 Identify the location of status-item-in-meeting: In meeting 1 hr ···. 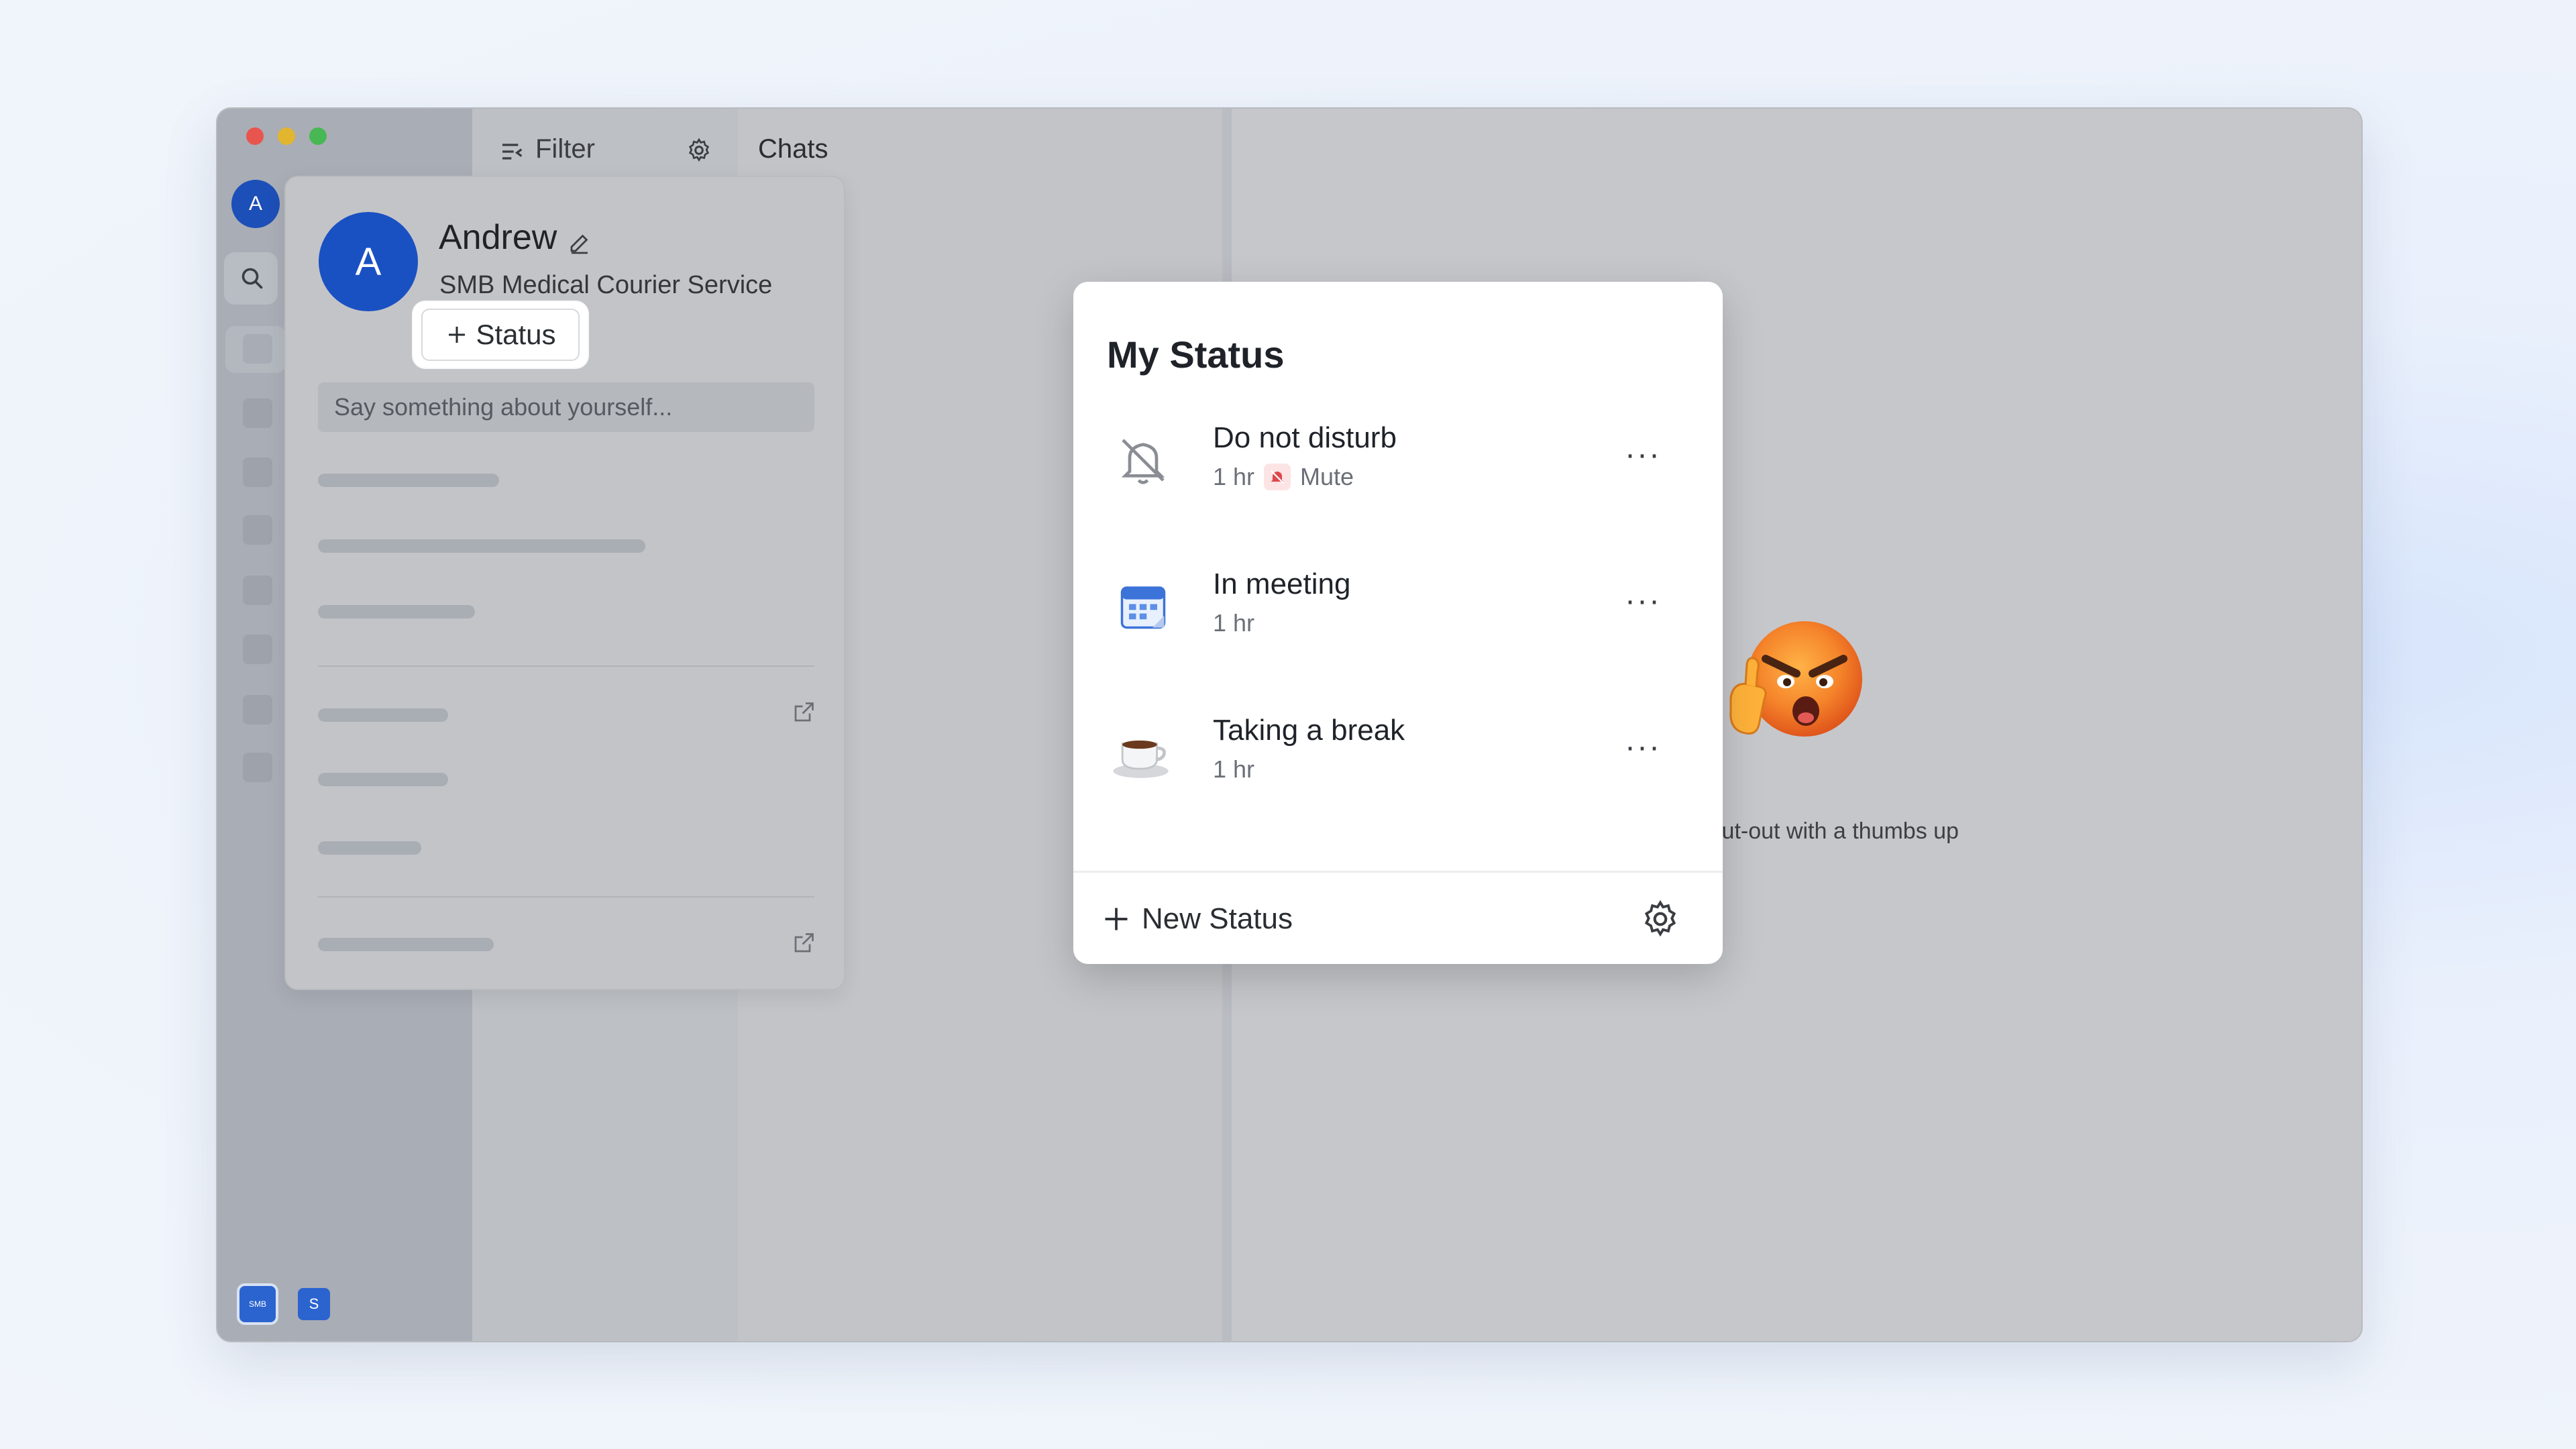
(1398, 622).